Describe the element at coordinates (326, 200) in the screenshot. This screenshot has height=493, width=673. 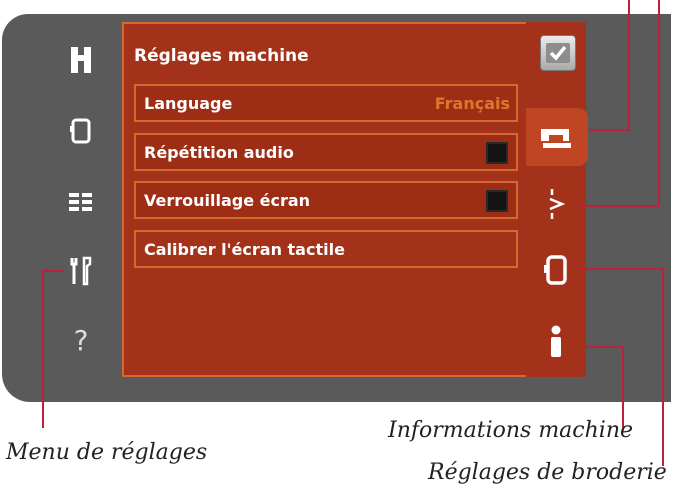
I see `screen-lock-row: Verrouillage écran` at that location.